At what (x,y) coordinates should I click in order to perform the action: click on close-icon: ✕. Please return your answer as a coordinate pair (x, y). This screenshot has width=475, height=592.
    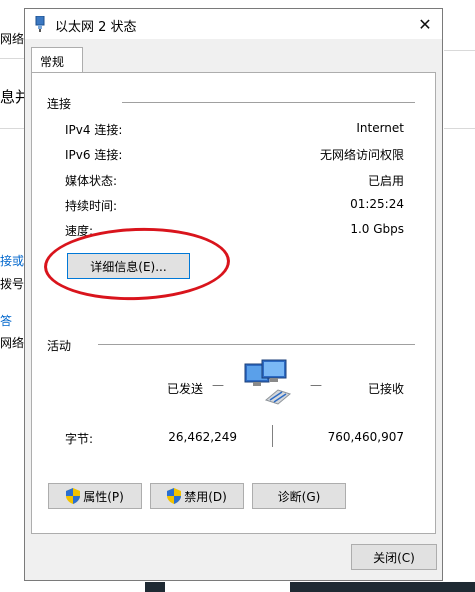
    Looking at the image, I should click on (425, 24).